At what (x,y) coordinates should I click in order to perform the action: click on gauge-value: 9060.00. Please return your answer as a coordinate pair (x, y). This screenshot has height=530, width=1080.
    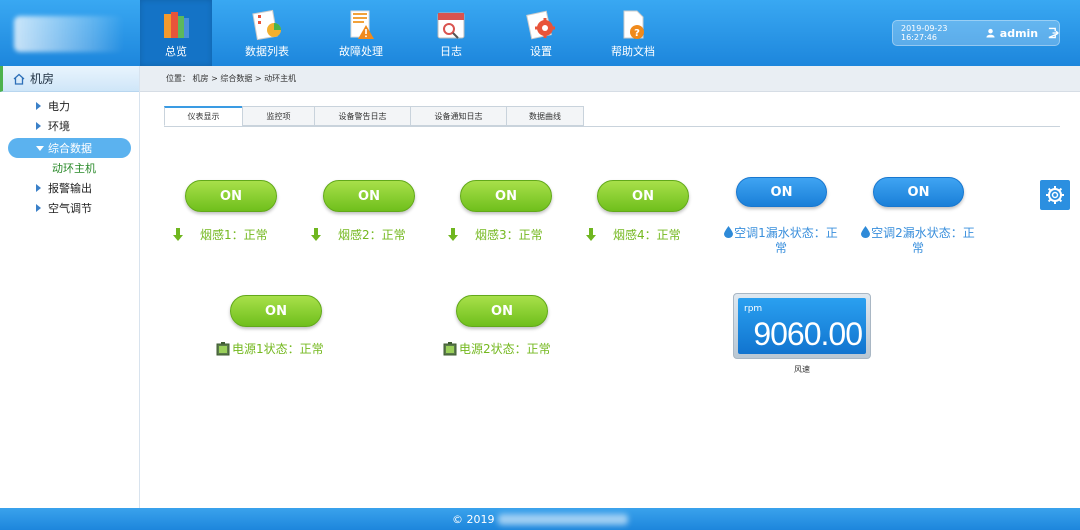
    Looking at the image, I should click on (808, 334).